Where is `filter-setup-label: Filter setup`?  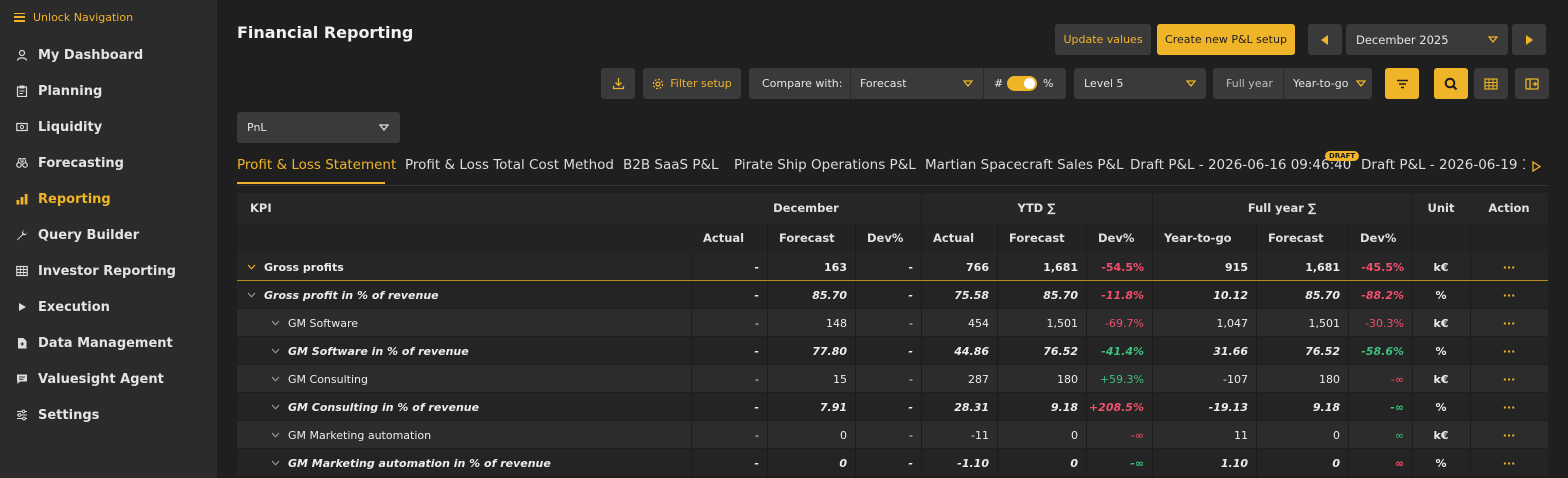 filter-setup-label: Filter setup is located at coordinates (701, 83).